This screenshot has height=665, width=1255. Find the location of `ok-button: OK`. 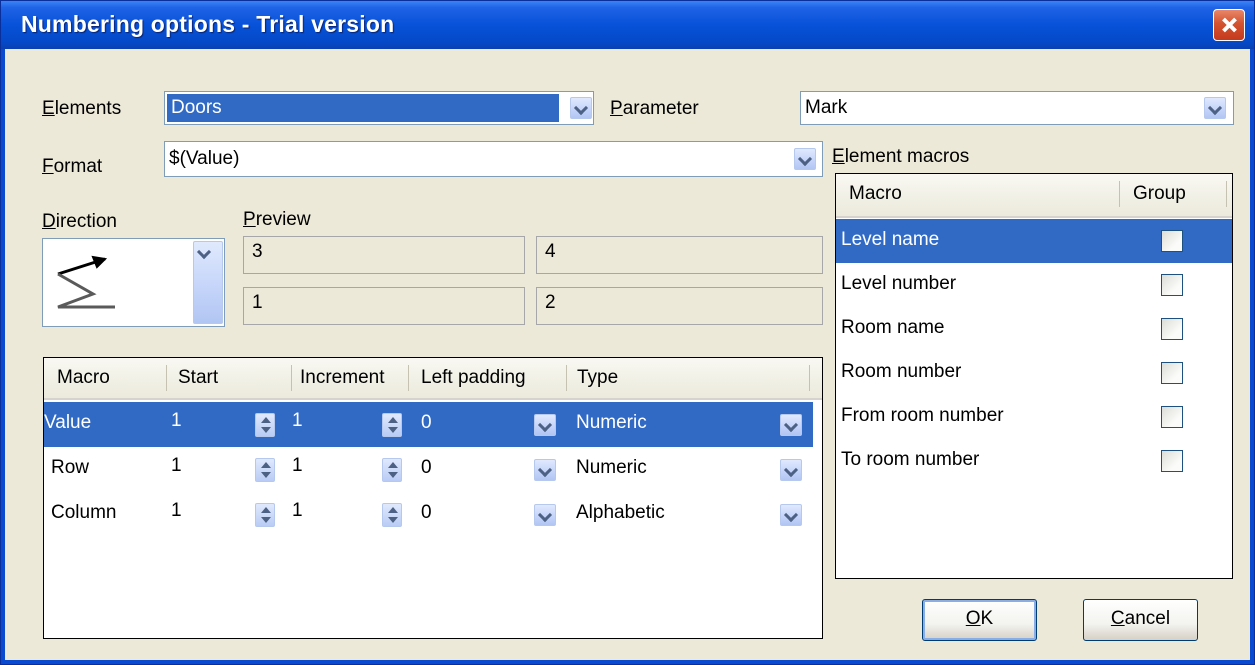

ok-button: OK is located at coordinates (979, 620).